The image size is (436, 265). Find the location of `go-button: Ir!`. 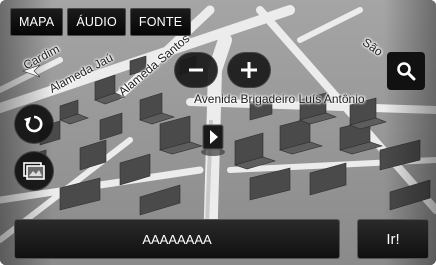

go-button: Ir! is located at coordinates (393, 239).